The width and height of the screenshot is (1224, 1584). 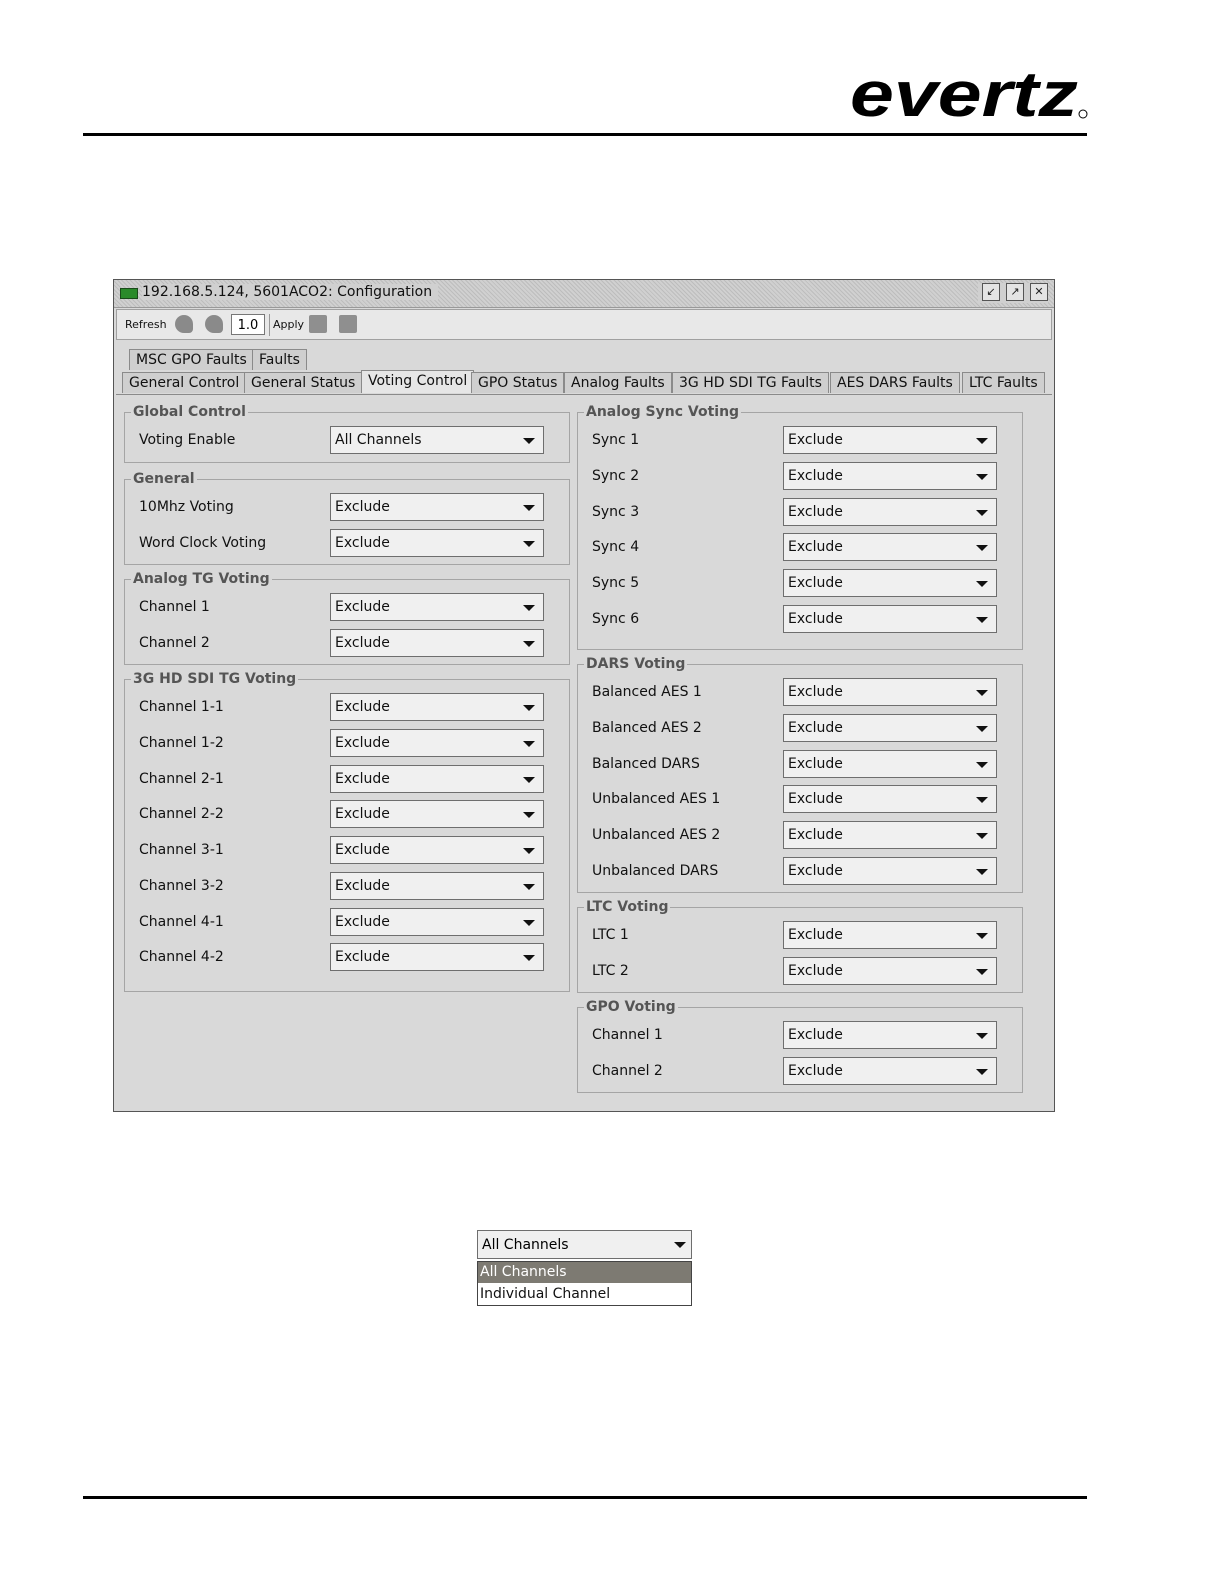 What do you see at coordinates (647, 728) in the screenshot?
I see `row-label: Balanced AES 2` at bounding box center [647, 728].